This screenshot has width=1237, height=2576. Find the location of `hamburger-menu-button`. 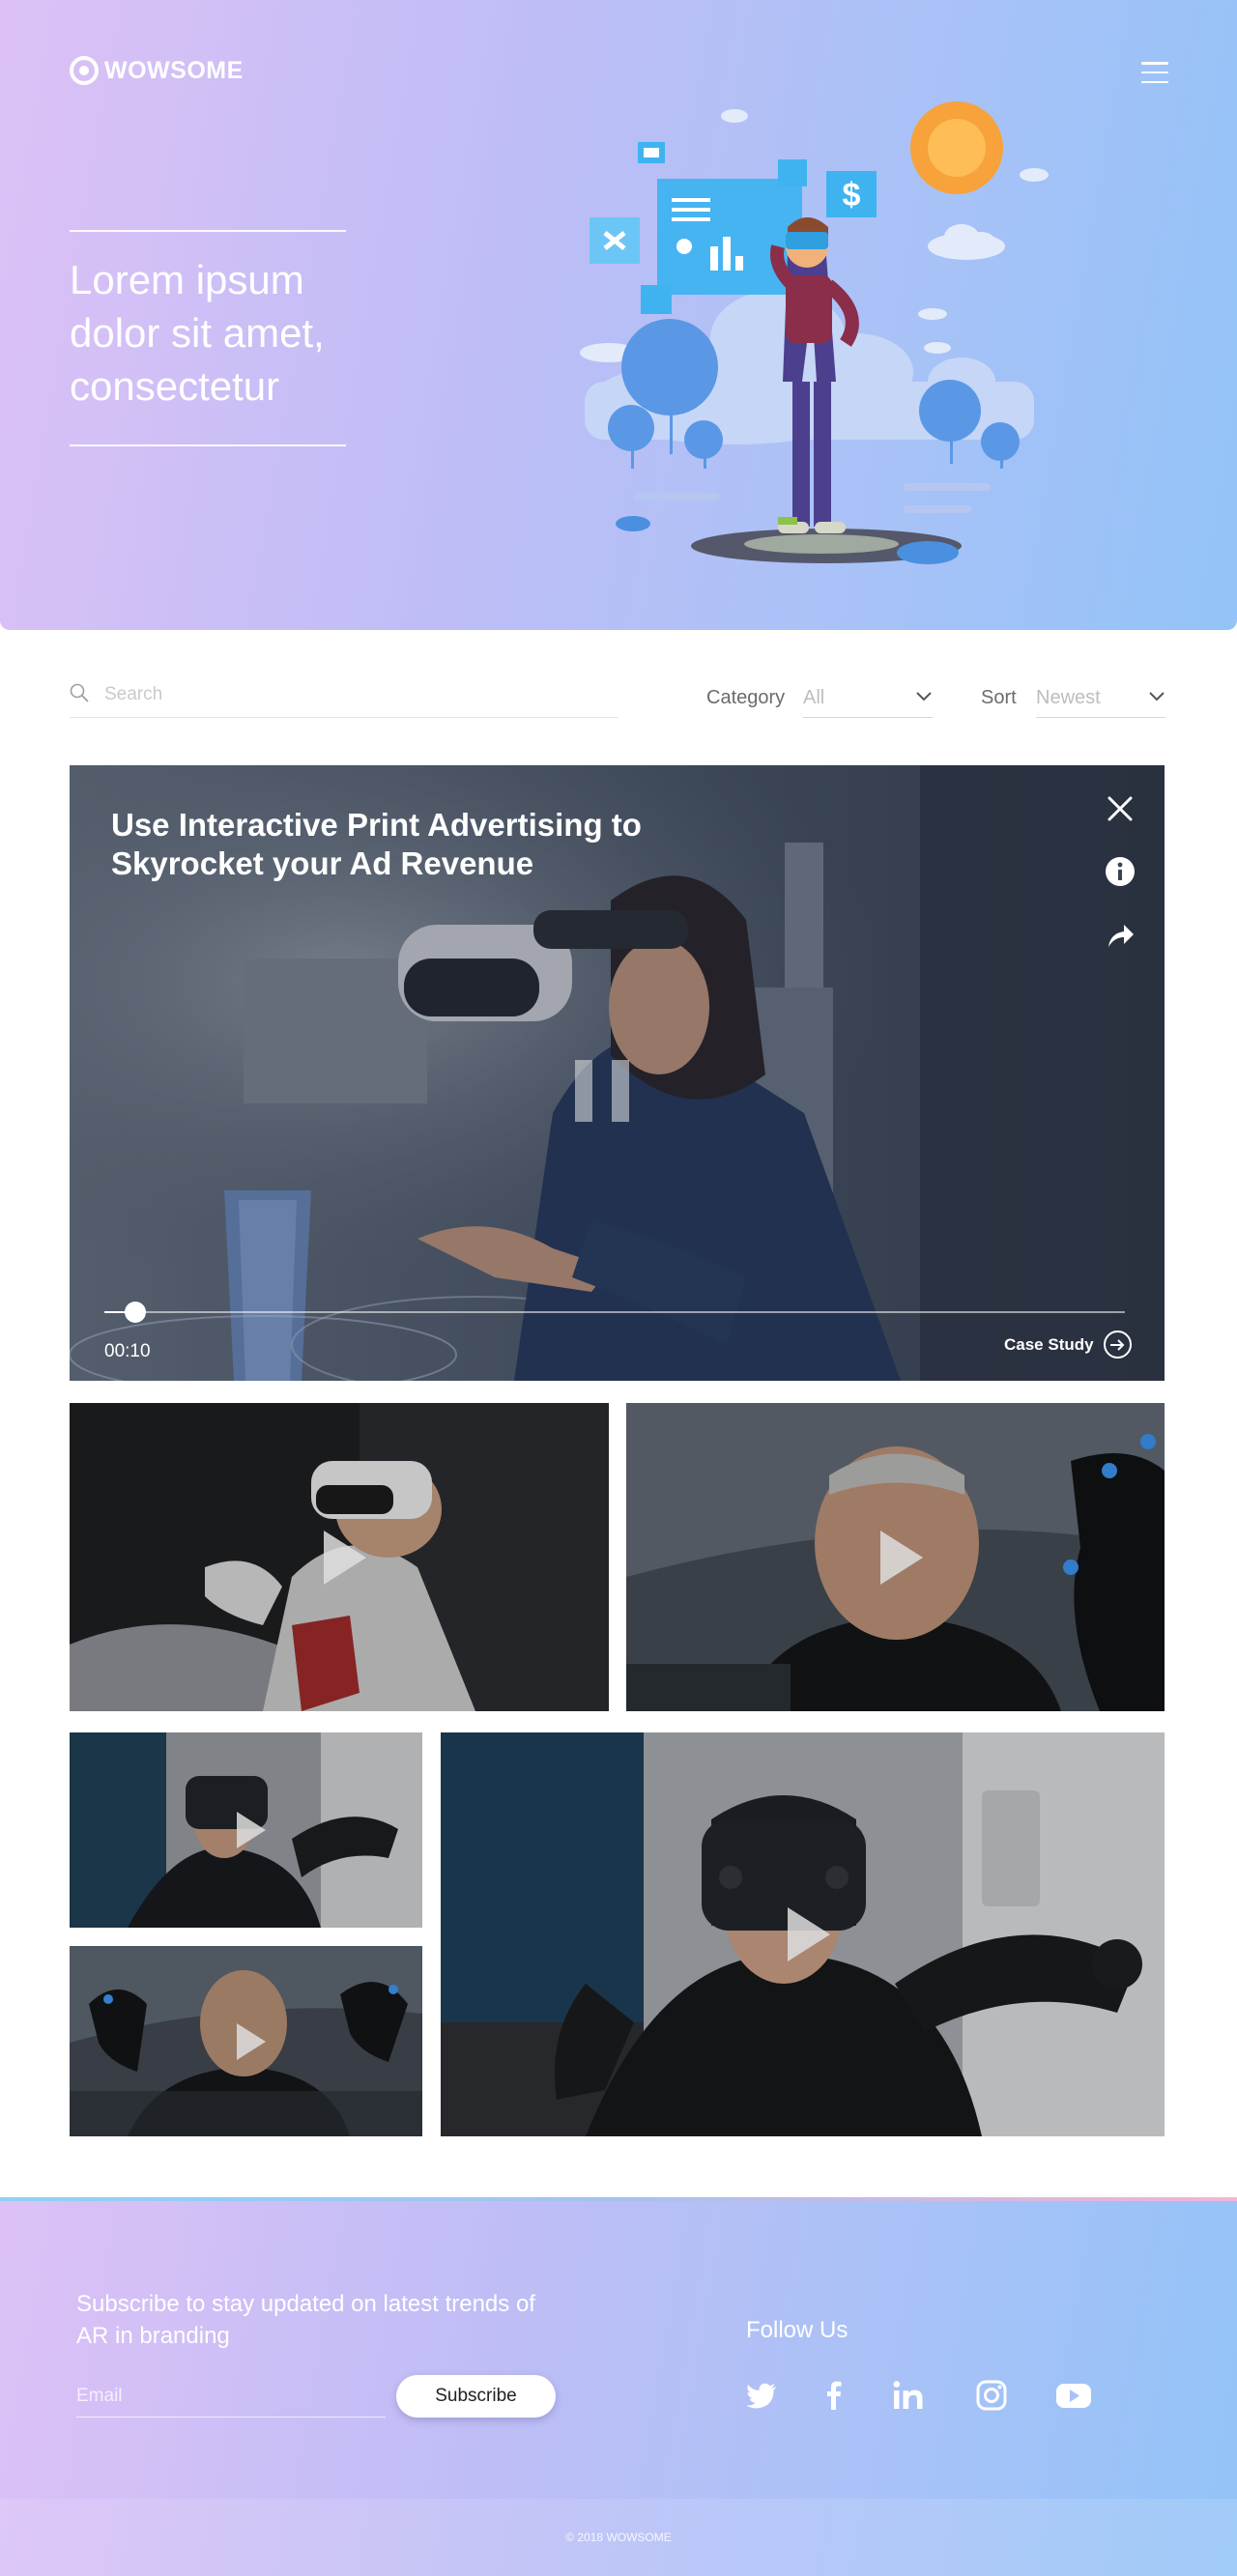

hamburger-menu-button is located at coordinates (1154, 73).